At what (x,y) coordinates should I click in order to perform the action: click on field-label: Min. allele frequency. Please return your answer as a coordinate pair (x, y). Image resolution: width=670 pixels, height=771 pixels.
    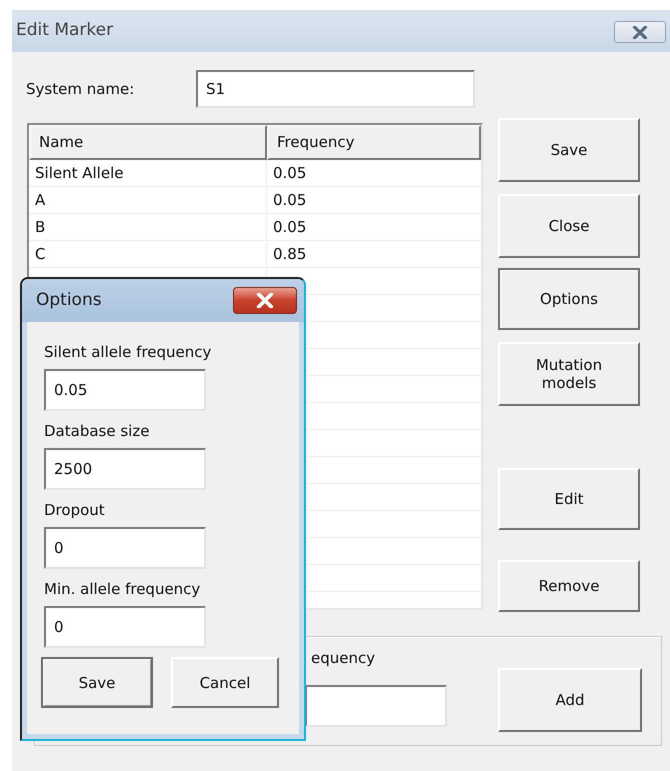
    Looking at the image, I should click on (123, 589).